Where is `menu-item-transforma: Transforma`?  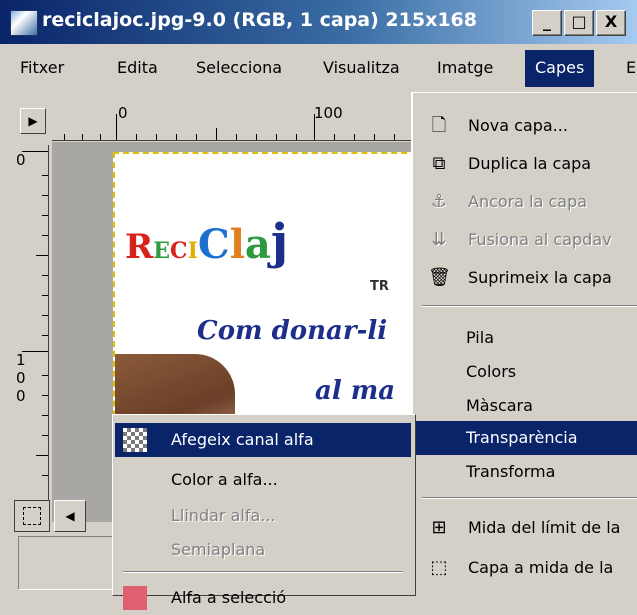 menu-item-transforma: Transforma is located at coordinates (524, 472).